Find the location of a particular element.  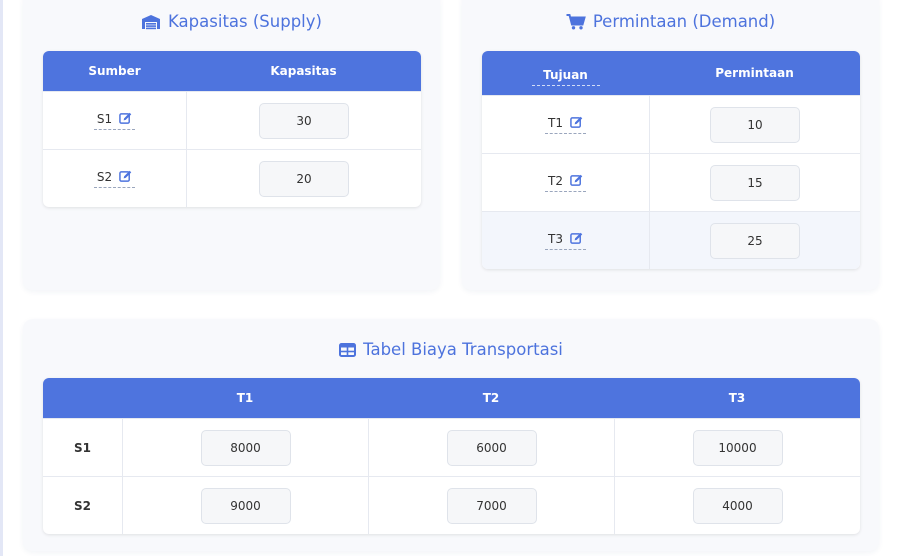

capacity-input-s1 is located at coordinates (304, 120).